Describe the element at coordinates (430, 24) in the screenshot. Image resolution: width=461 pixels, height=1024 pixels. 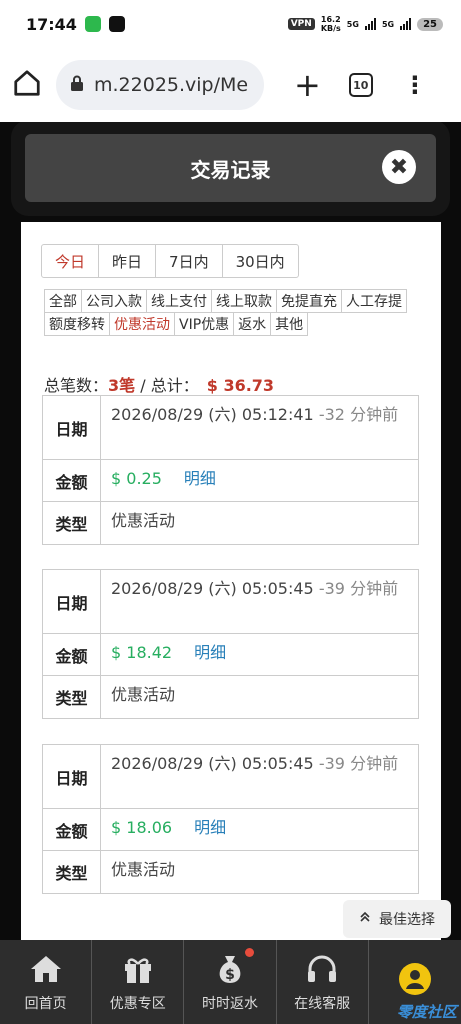
I see `battery-icon: 25` at that location.